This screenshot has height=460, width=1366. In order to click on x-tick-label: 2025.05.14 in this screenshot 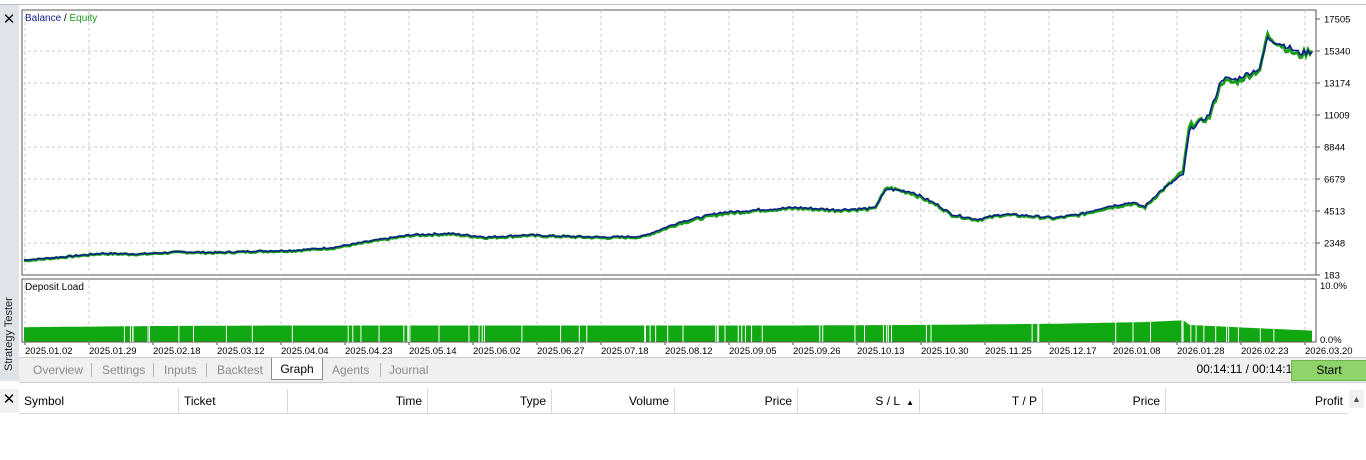, I will do `click(433, 351)`.